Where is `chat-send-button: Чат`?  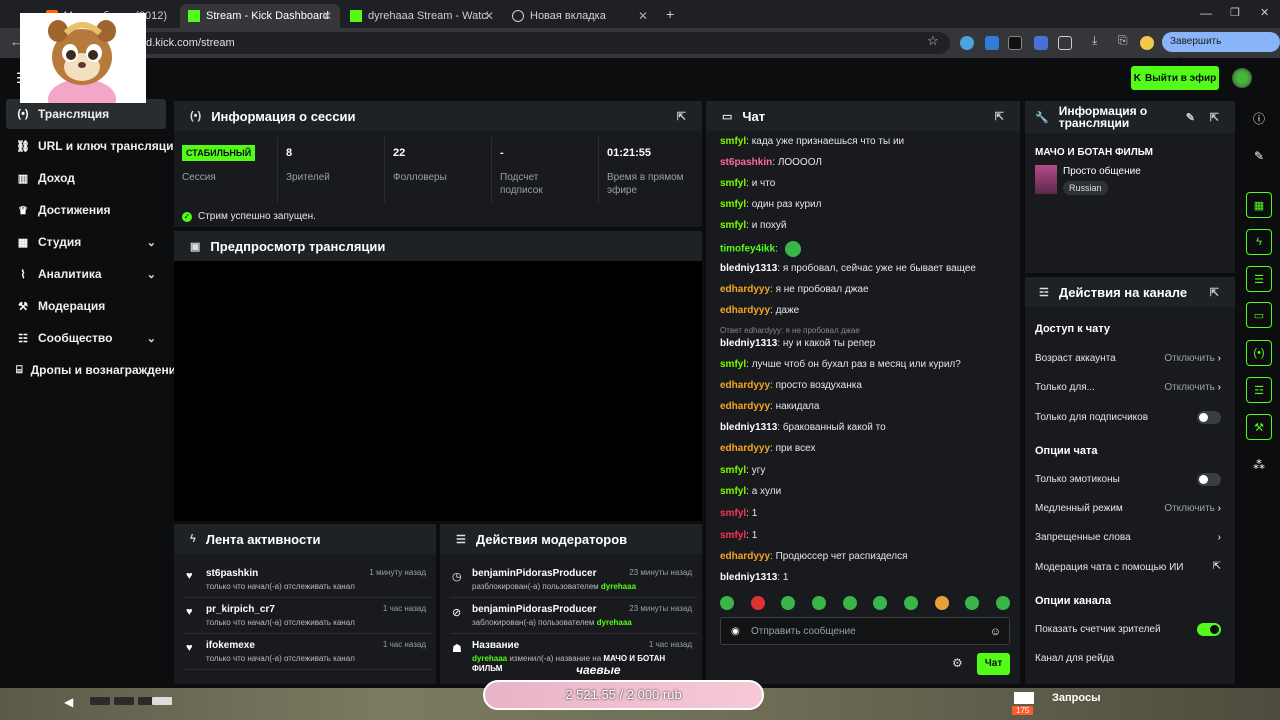
chat-send-button: Чат is located at coordinates (993, 664).